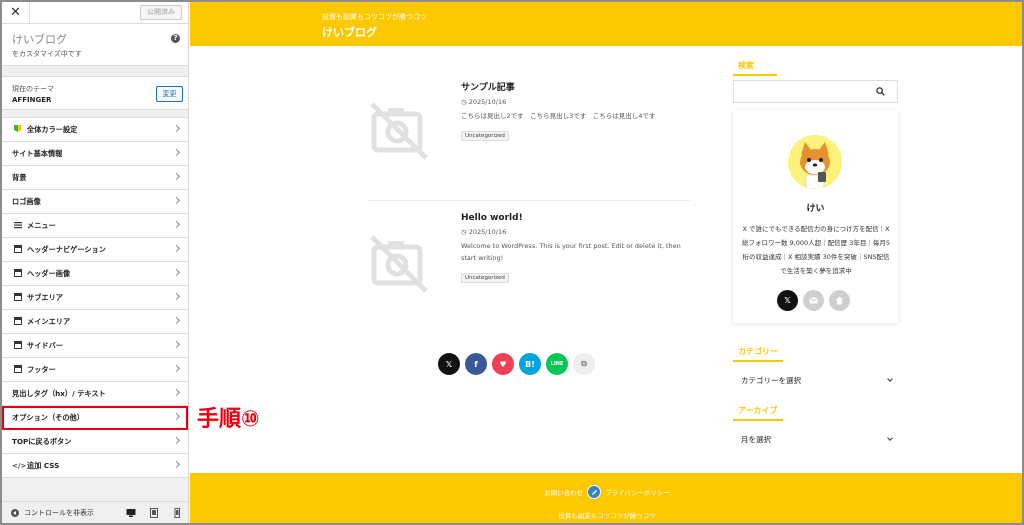 The width and height of the screenshot is (1024, 525). I want to click on profile-social-links: 𝕏, so click(813, 300).